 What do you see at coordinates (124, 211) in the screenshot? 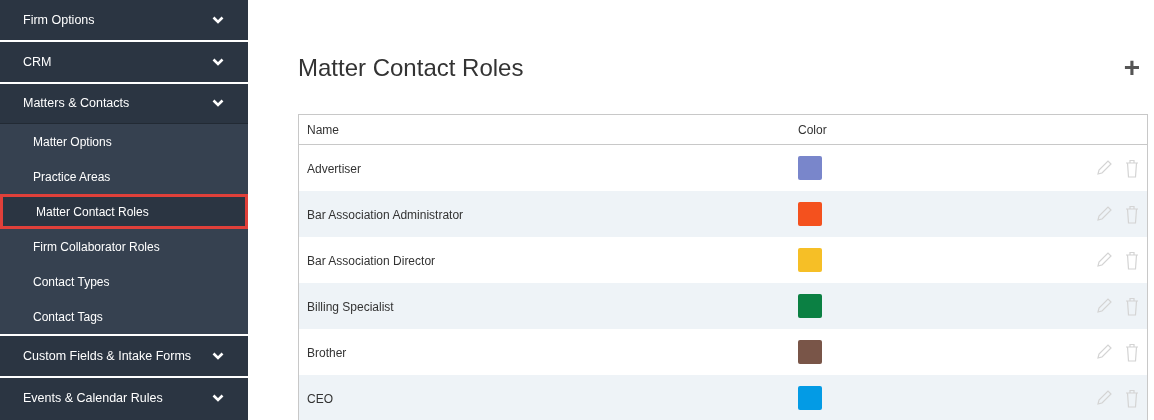
I see `sidebar-item: Matter Contact Roles` at bounding box center [124, 211].